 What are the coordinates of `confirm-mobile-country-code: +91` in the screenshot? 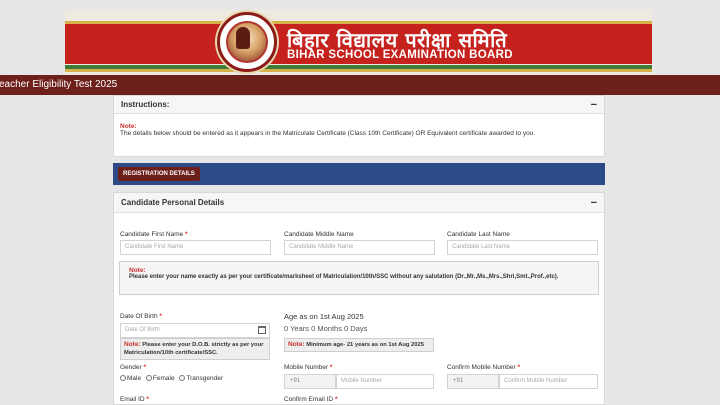 It's located at (473, 381).